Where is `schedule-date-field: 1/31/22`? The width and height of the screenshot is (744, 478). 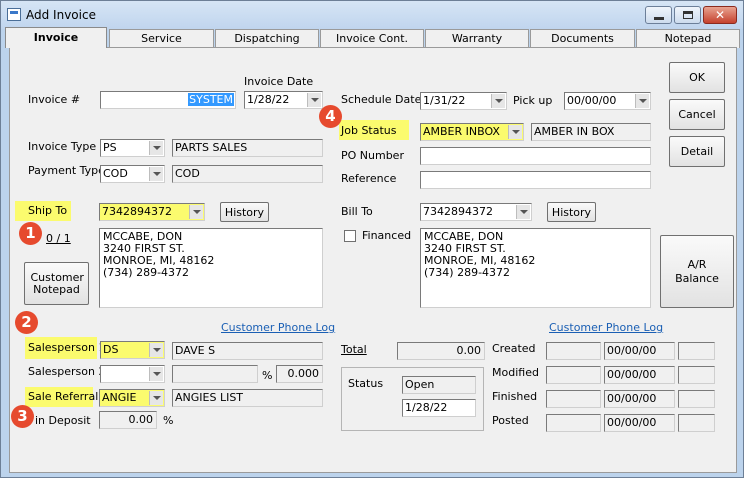
schedule-date-field: 1/31/22 is located at coordinates (463, 101).